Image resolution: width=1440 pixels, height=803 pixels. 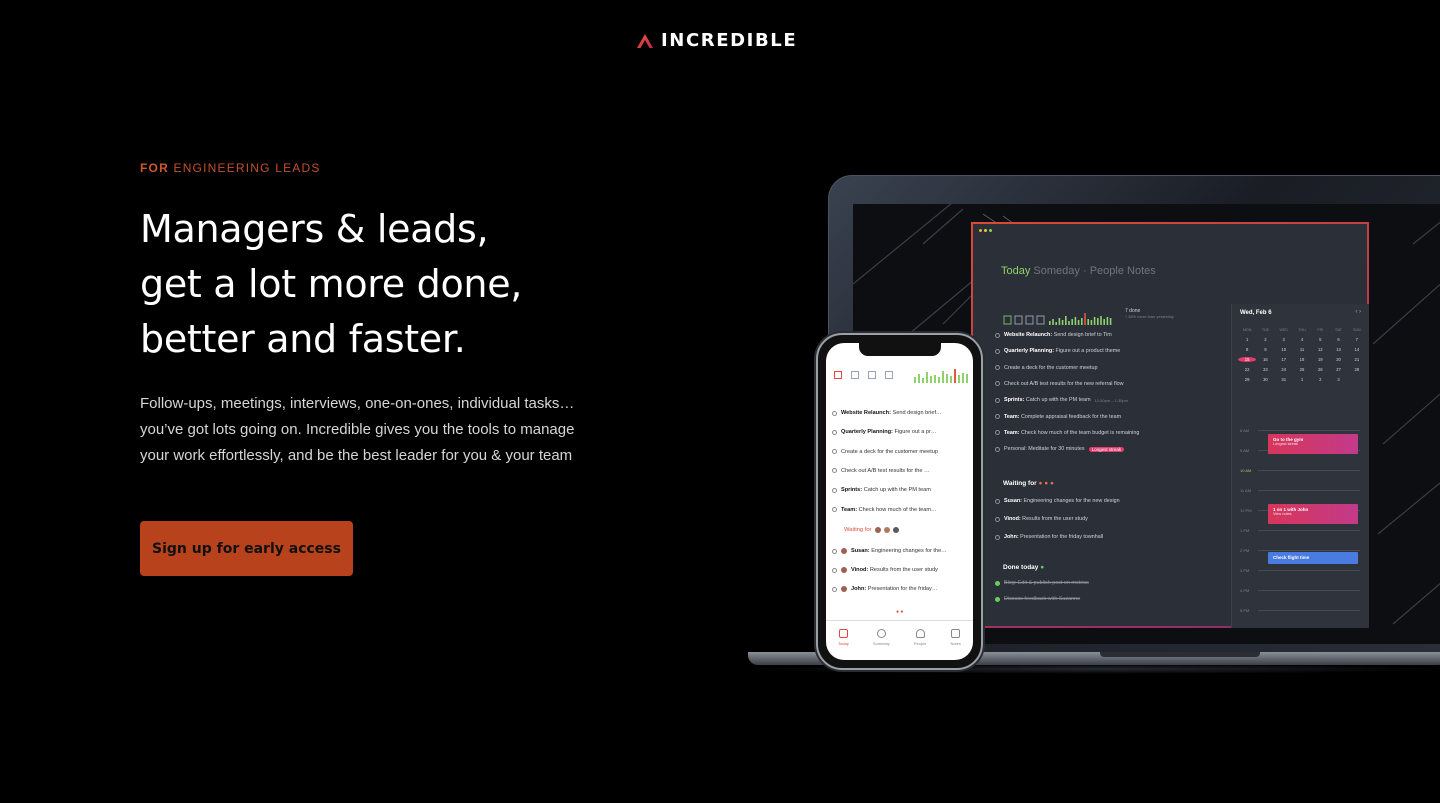 I want to click on calendar-day: 25, so click(x=1302, y=369).